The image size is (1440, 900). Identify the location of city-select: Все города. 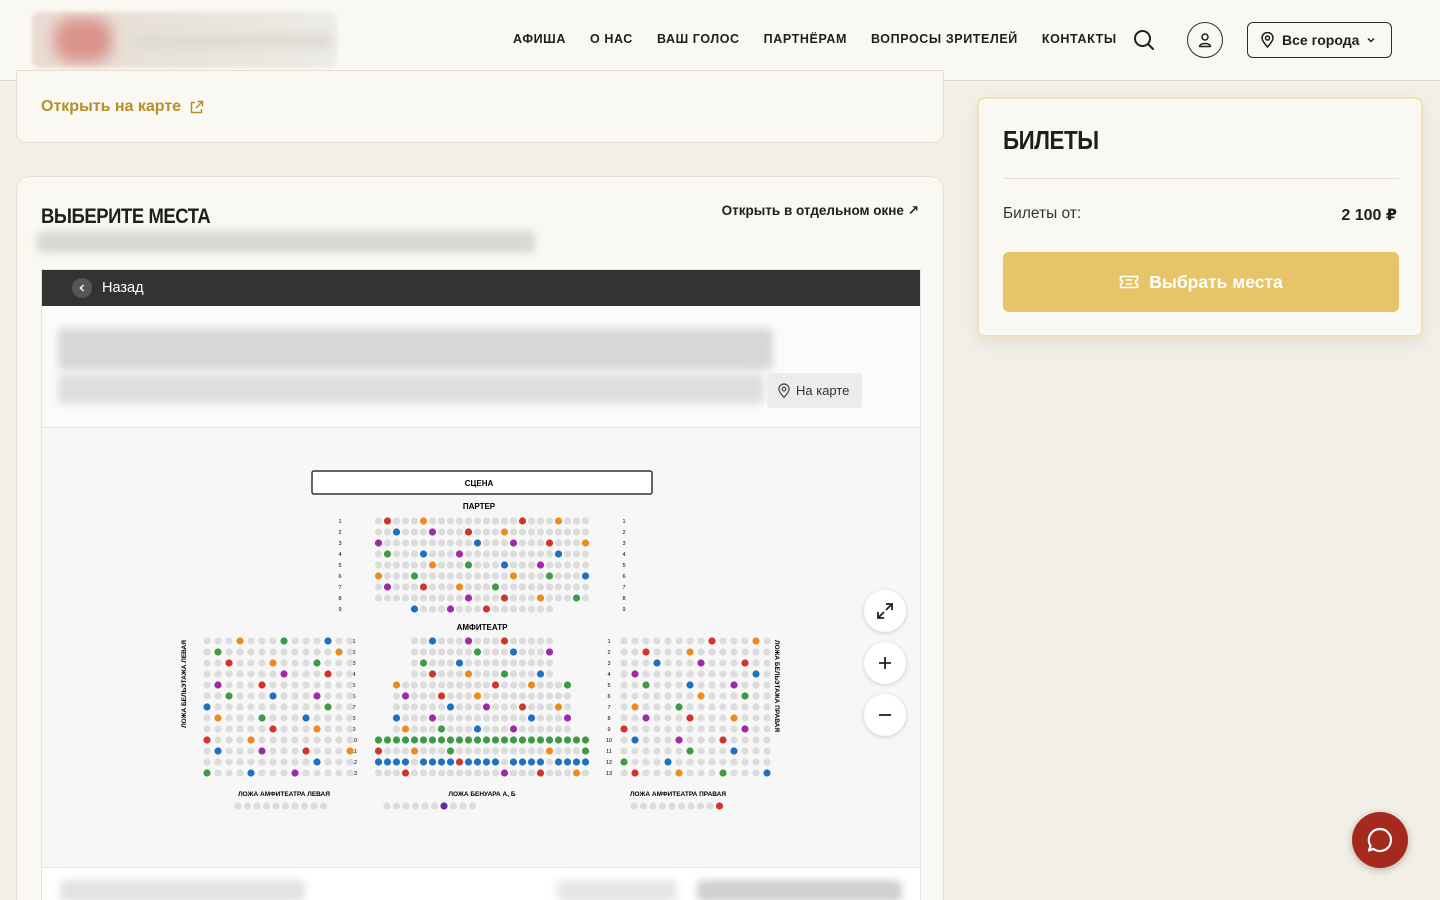
(1319, 40).